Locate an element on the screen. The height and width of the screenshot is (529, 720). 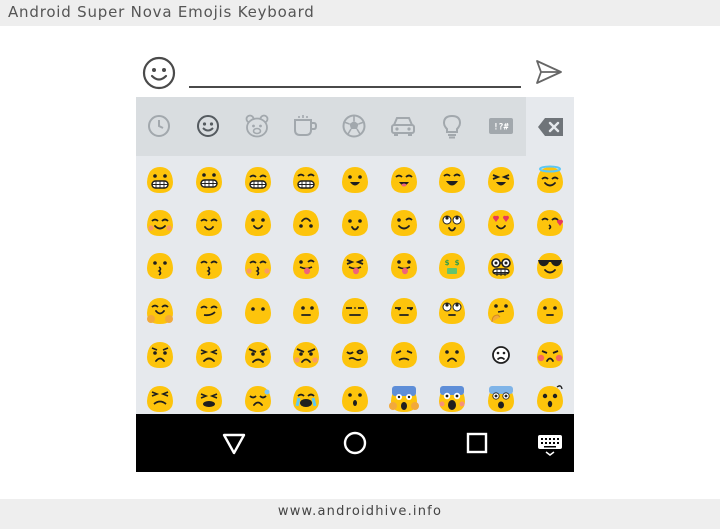
heart-eyes-emoji-icon is located at coordinates (501, 223).